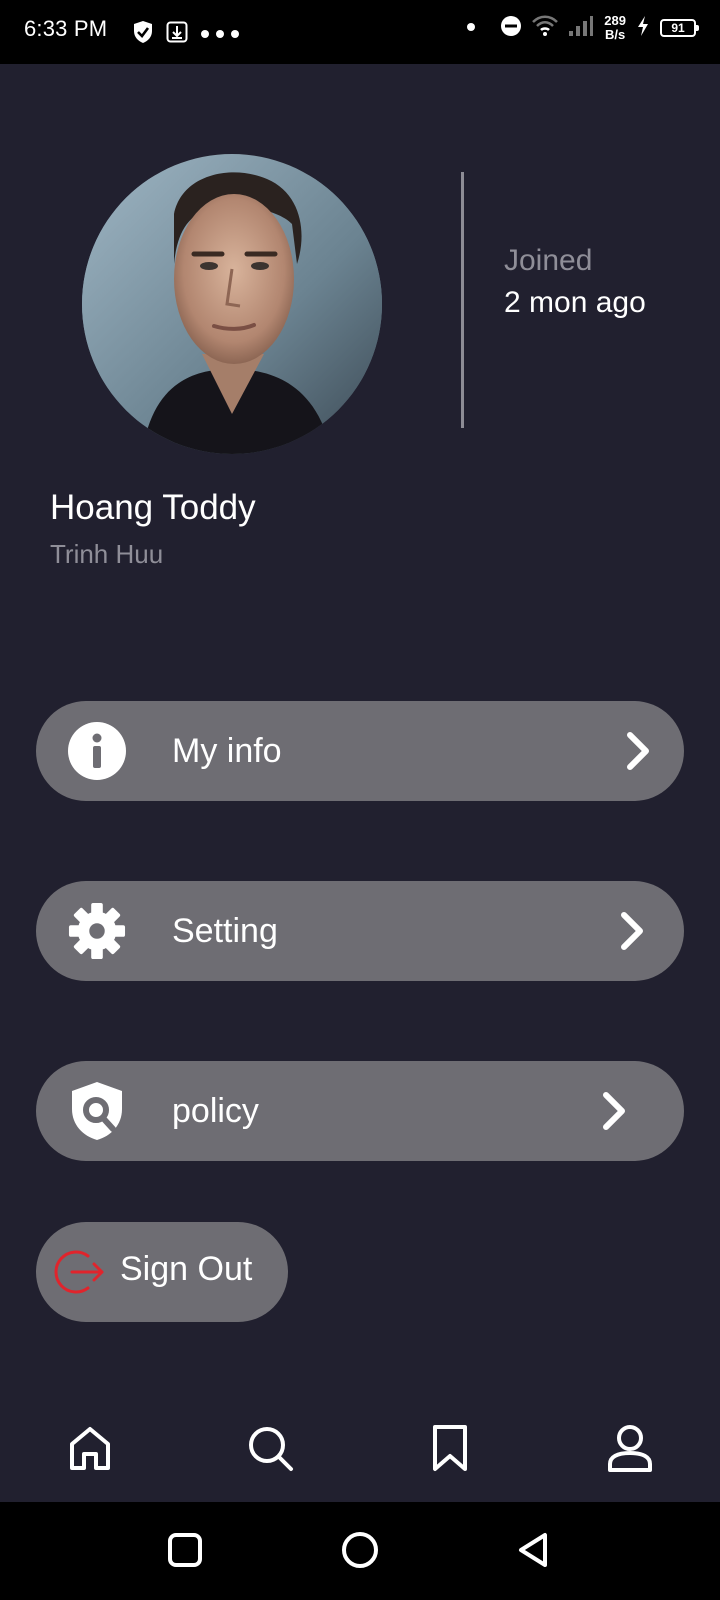 This screenshot has width=720, height=1600. Describe the element at coordinates (79, 1272) in the screenshot. I see `sign-out-icon` at that location.